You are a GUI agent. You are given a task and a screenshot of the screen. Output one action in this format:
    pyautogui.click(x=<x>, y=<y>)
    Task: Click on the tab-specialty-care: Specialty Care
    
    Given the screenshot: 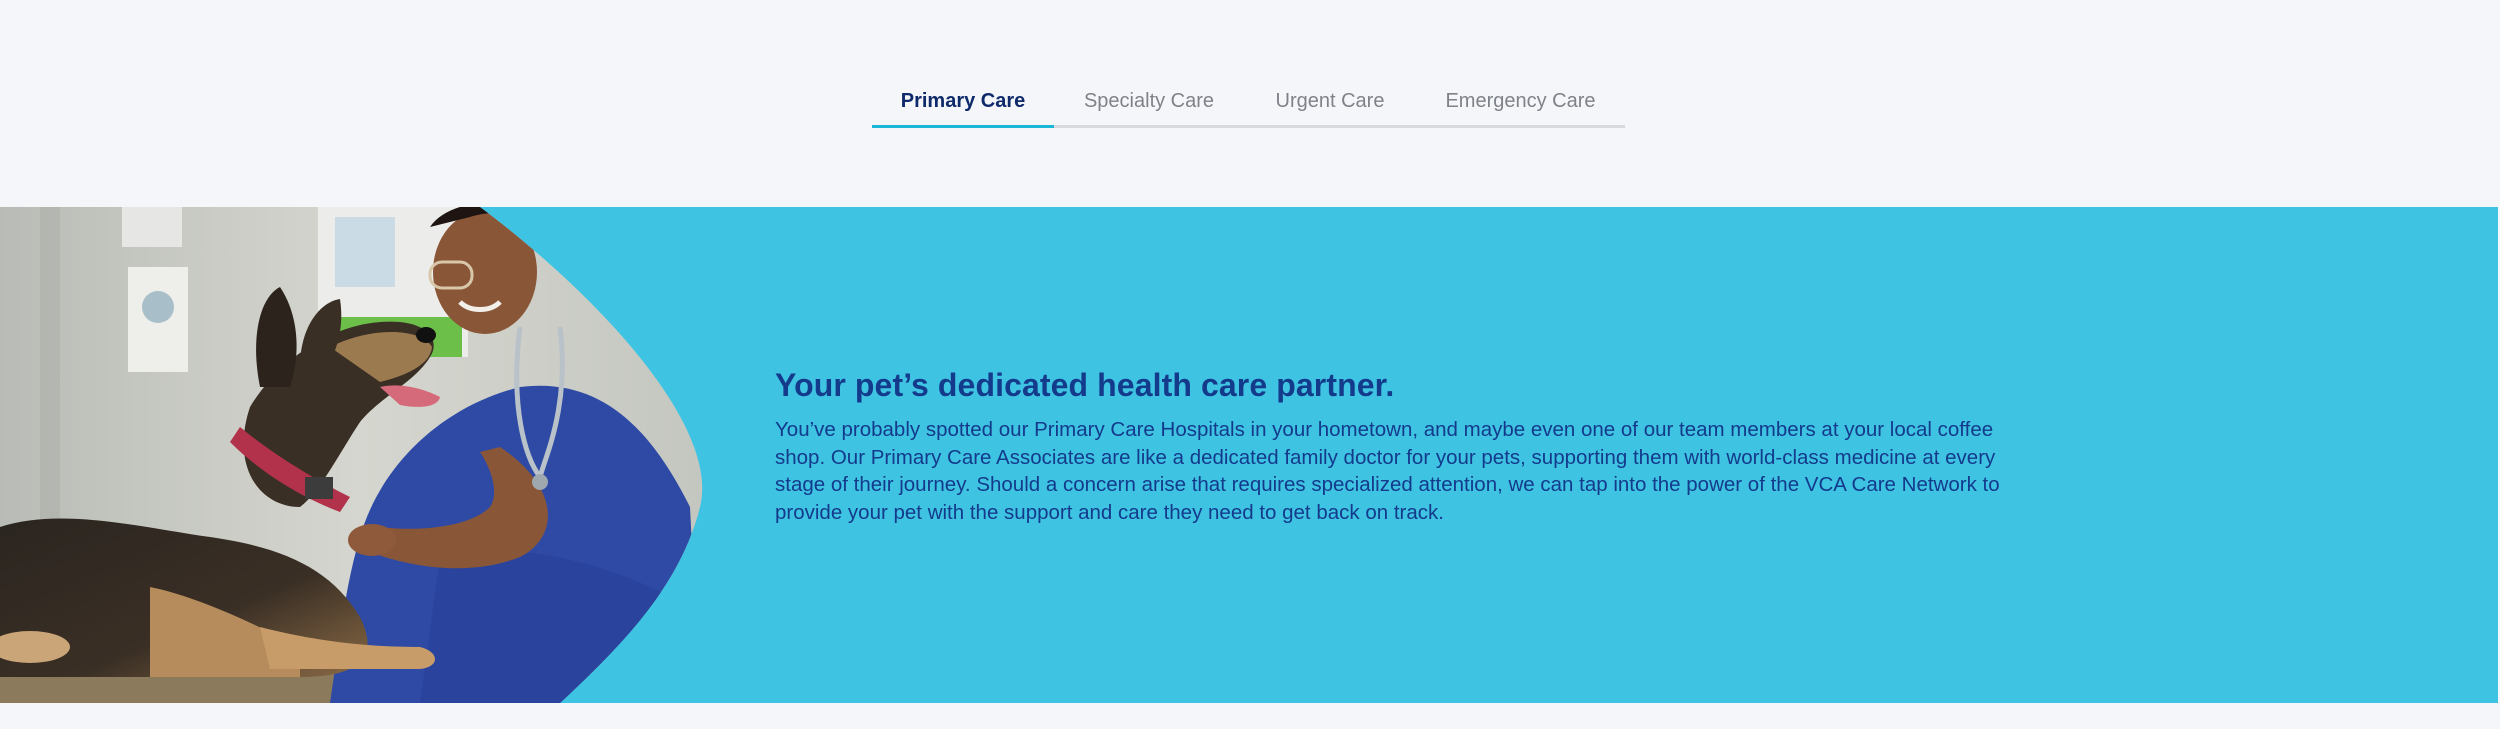 What is the action you would take?
    pyautogui.click(x=1149, y=101)
    